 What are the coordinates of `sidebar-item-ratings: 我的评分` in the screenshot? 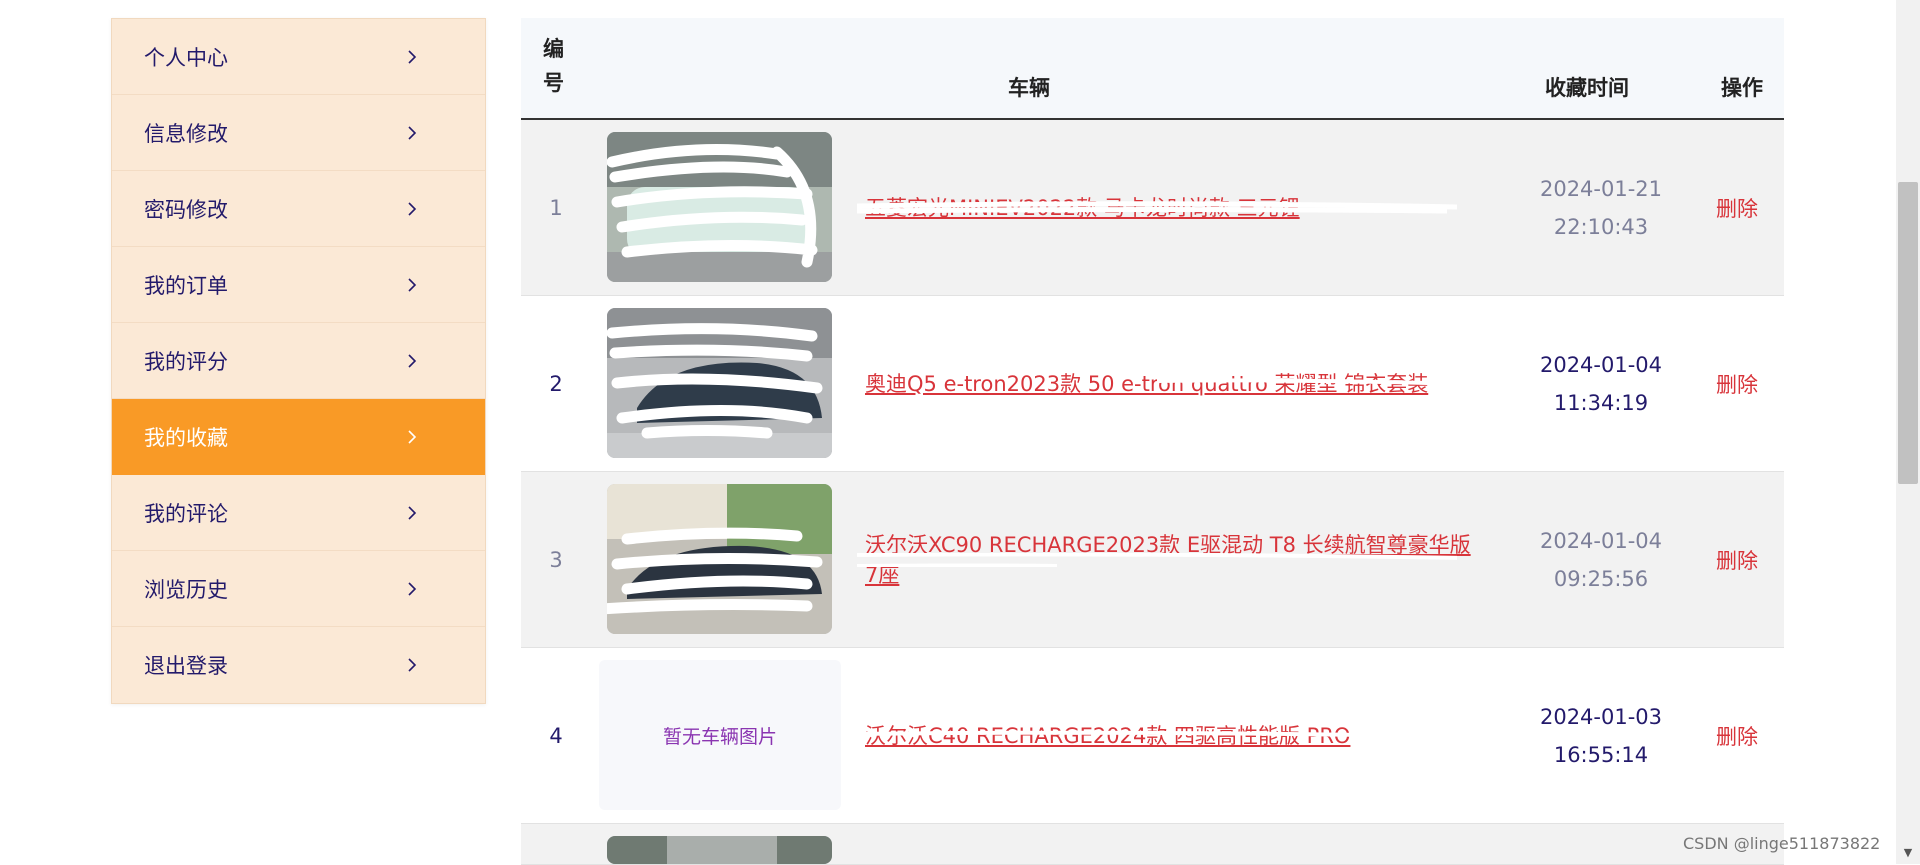 It's located at (298, 361).